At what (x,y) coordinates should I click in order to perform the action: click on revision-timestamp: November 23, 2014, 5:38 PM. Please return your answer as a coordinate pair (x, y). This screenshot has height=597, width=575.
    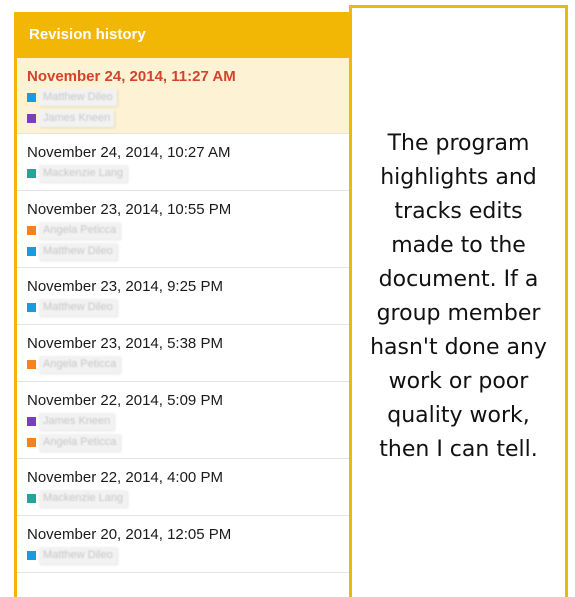
    Looking at the image, I should click on (125, 343).